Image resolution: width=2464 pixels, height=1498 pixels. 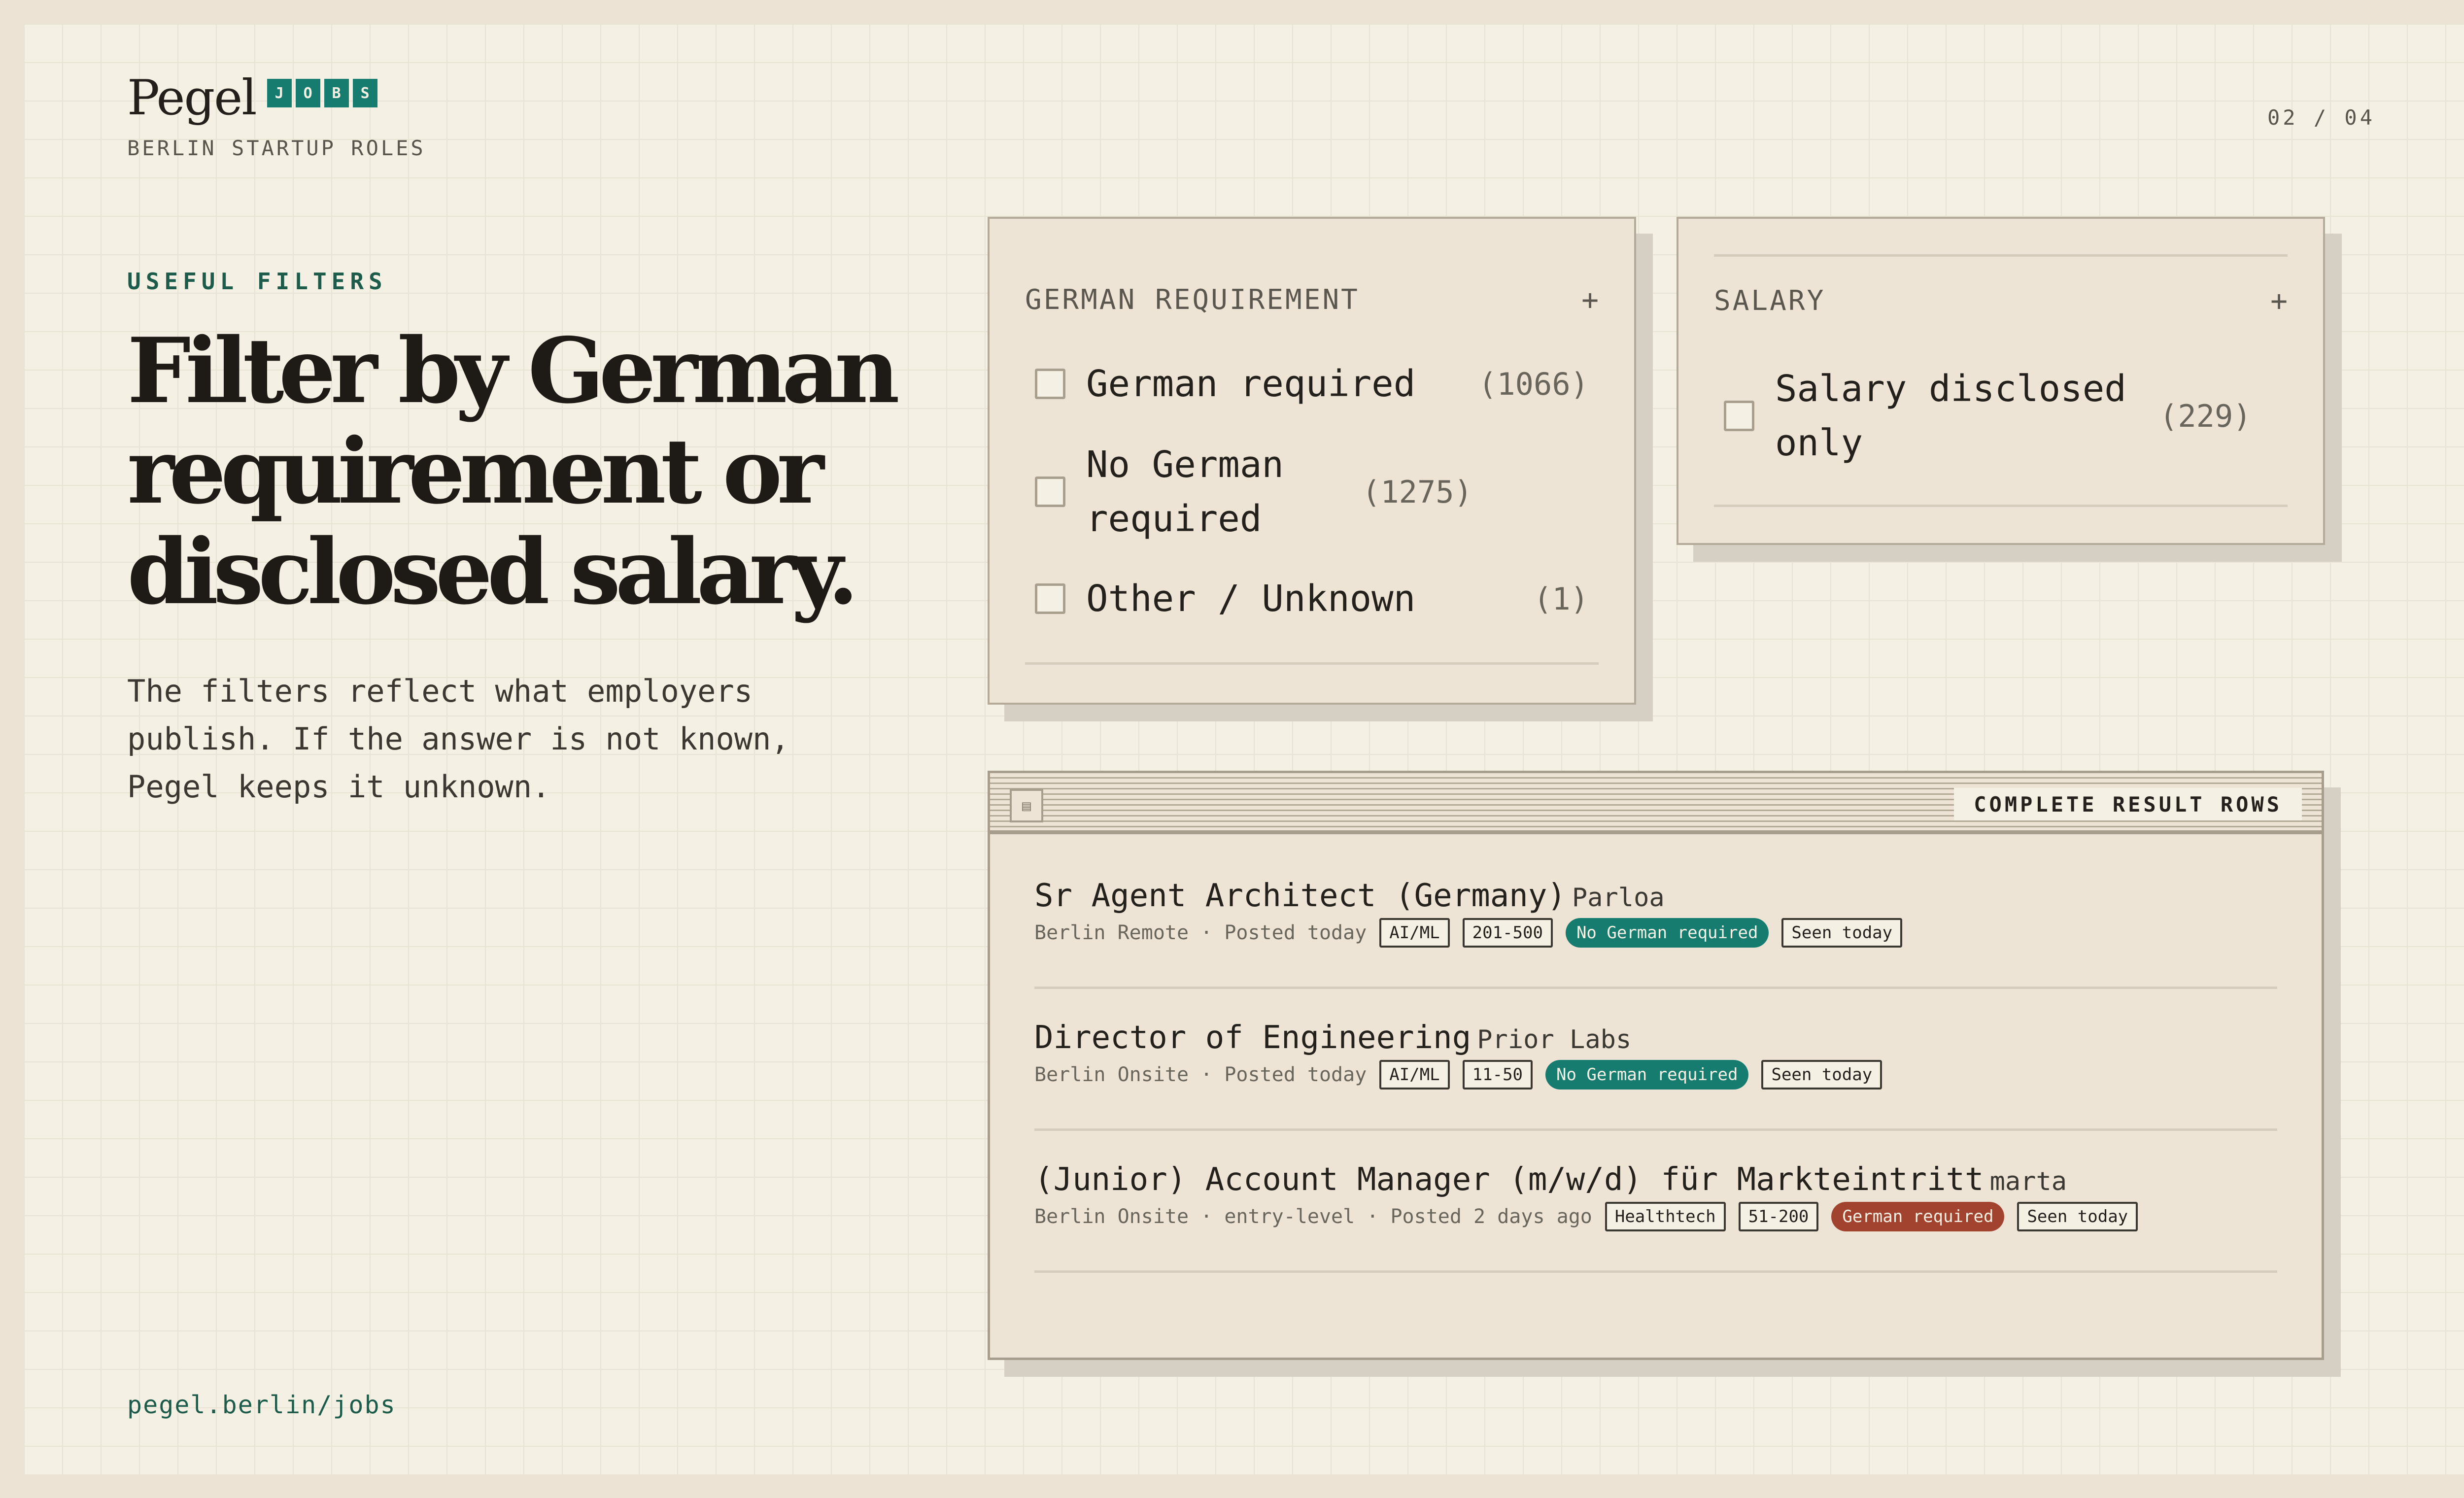 What do you see at coordinates (279, 93) in the screenshot?
I see `badge-letter: J` at bounding box center [279, 93].